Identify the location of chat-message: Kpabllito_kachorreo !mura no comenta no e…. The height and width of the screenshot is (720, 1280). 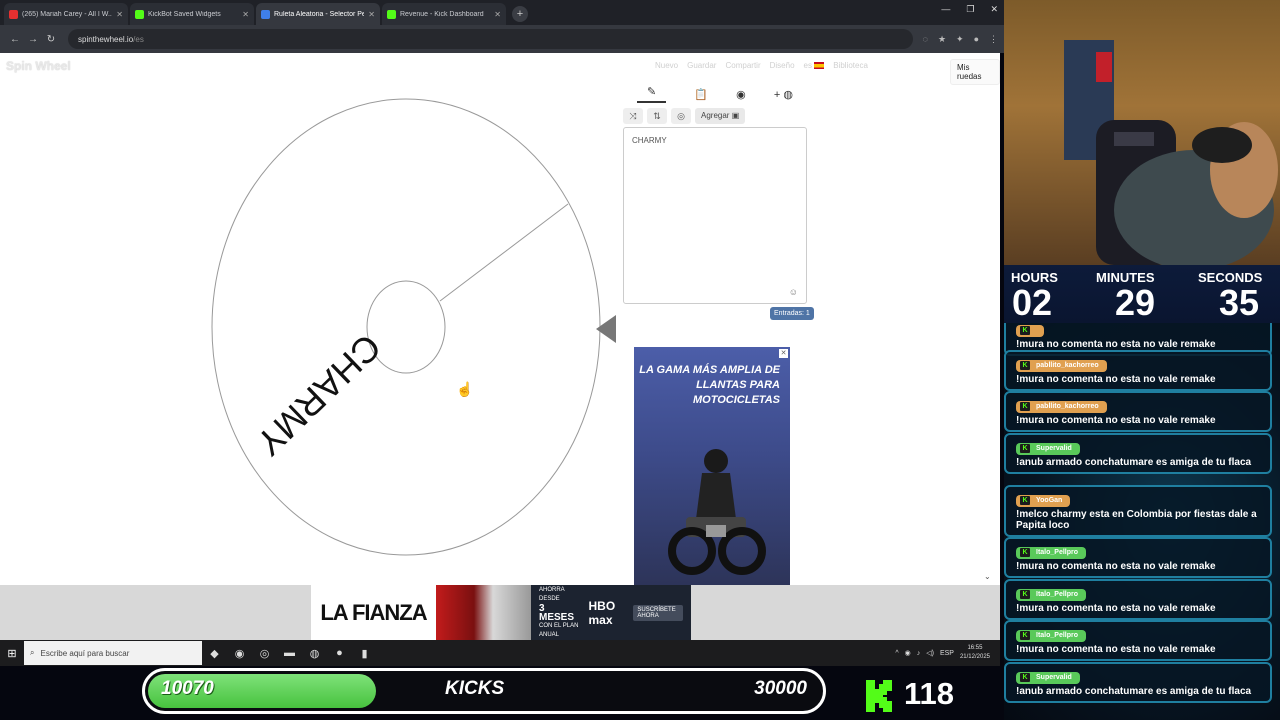
(1138, 370).